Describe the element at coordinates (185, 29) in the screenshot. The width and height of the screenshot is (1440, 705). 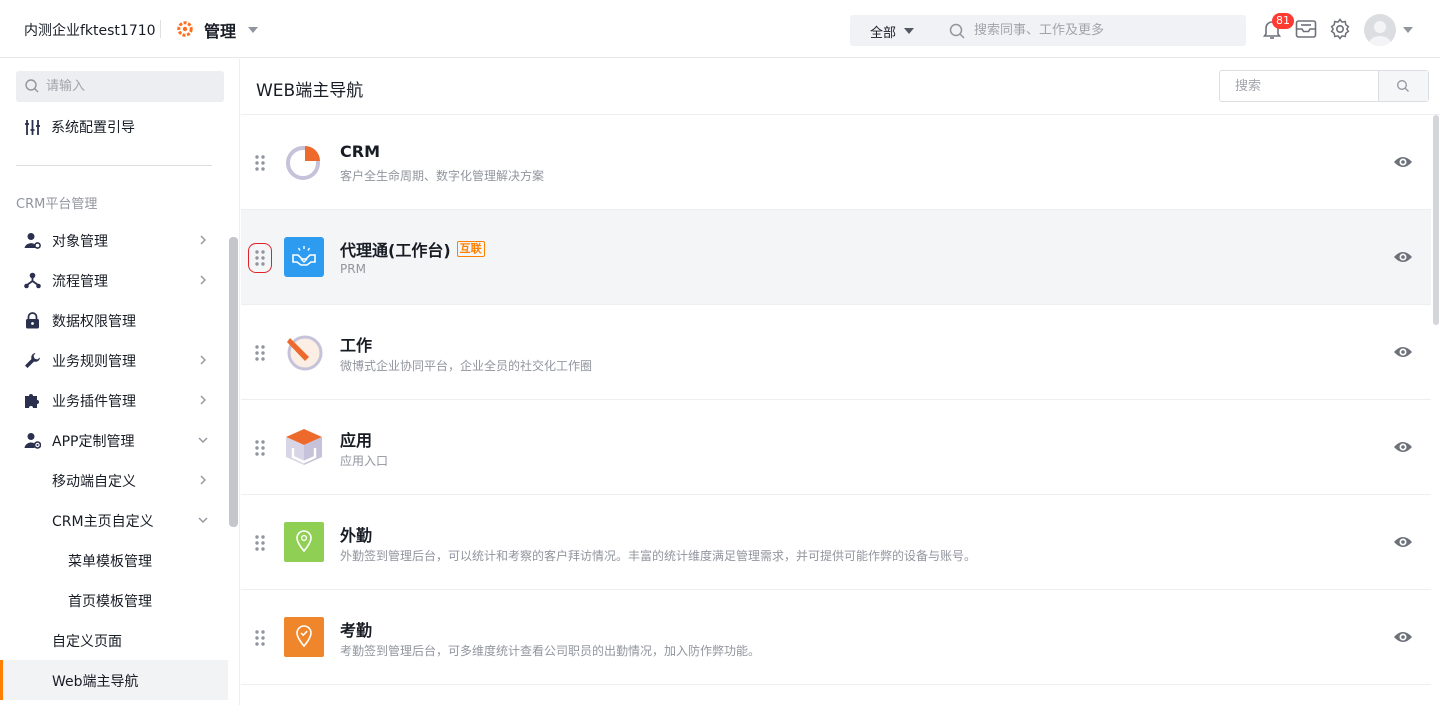
I see `management-gear-icon` at that location.